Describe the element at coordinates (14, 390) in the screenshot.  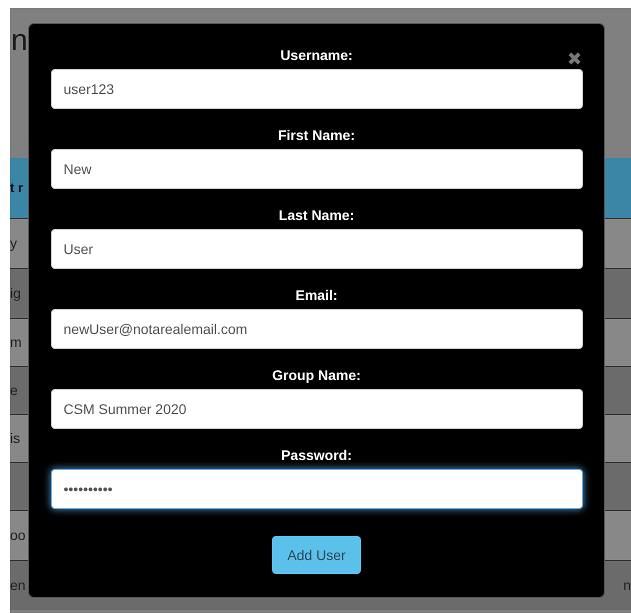
I see `table-cell: e` at that location.